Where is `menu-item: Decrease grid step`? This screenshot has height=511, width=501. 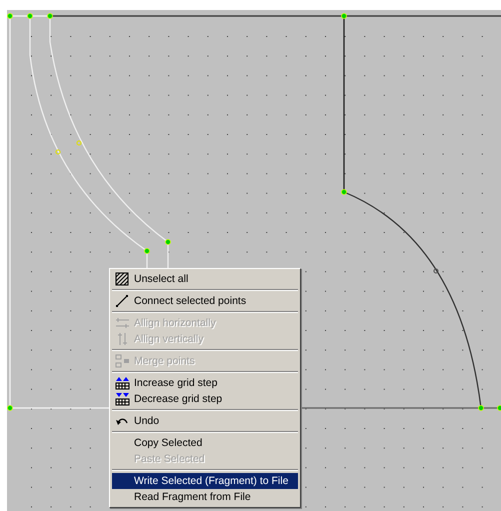
menu-item: Decrease grid step is located at coordinates (205, 399).